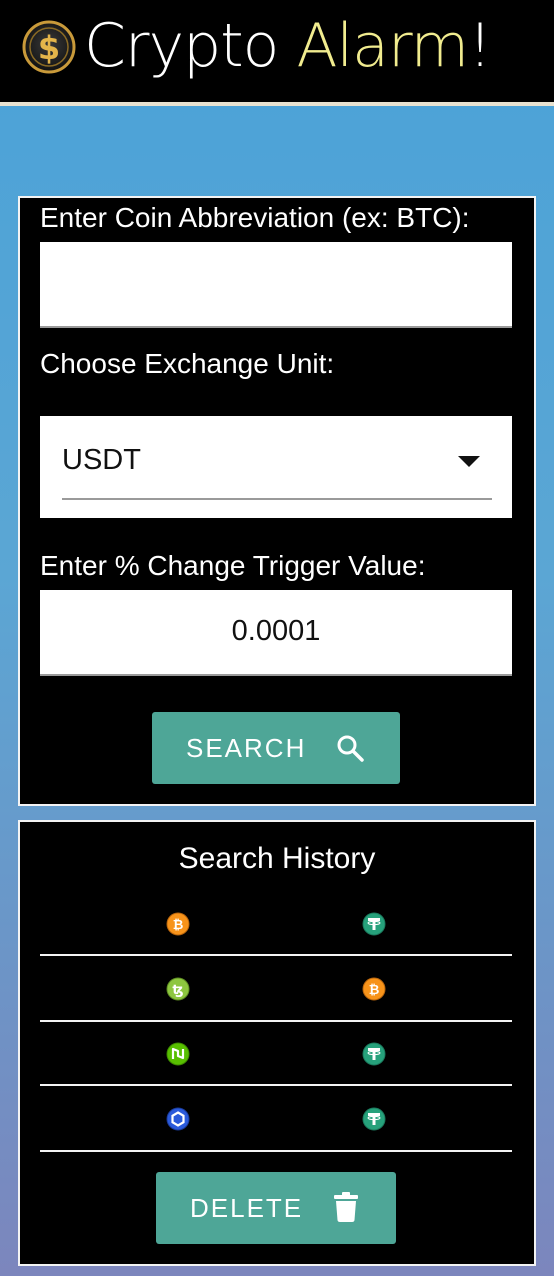  What do you see at coordinates (382, 46) in the screenshot?
I see `app-title-word2: Alarm` at bounding box center [382, 46].